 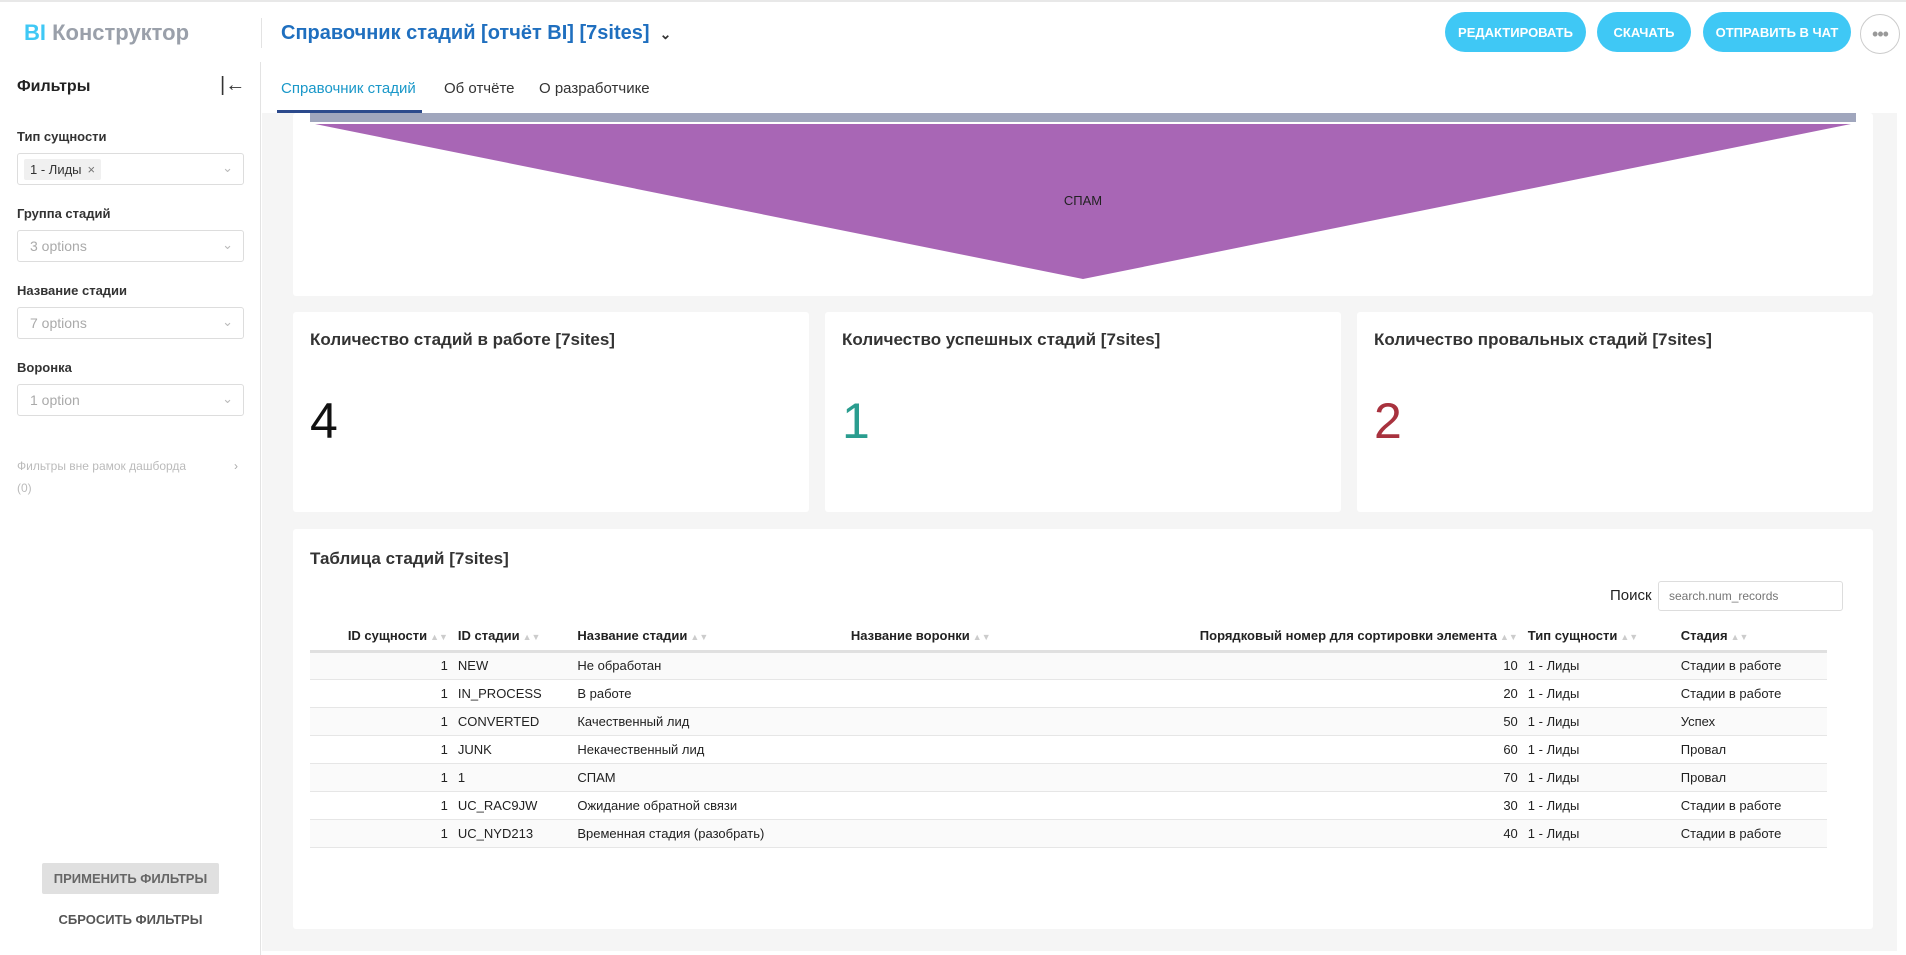 I want to click on kpi-value: 1, so click(x=856, y=421).